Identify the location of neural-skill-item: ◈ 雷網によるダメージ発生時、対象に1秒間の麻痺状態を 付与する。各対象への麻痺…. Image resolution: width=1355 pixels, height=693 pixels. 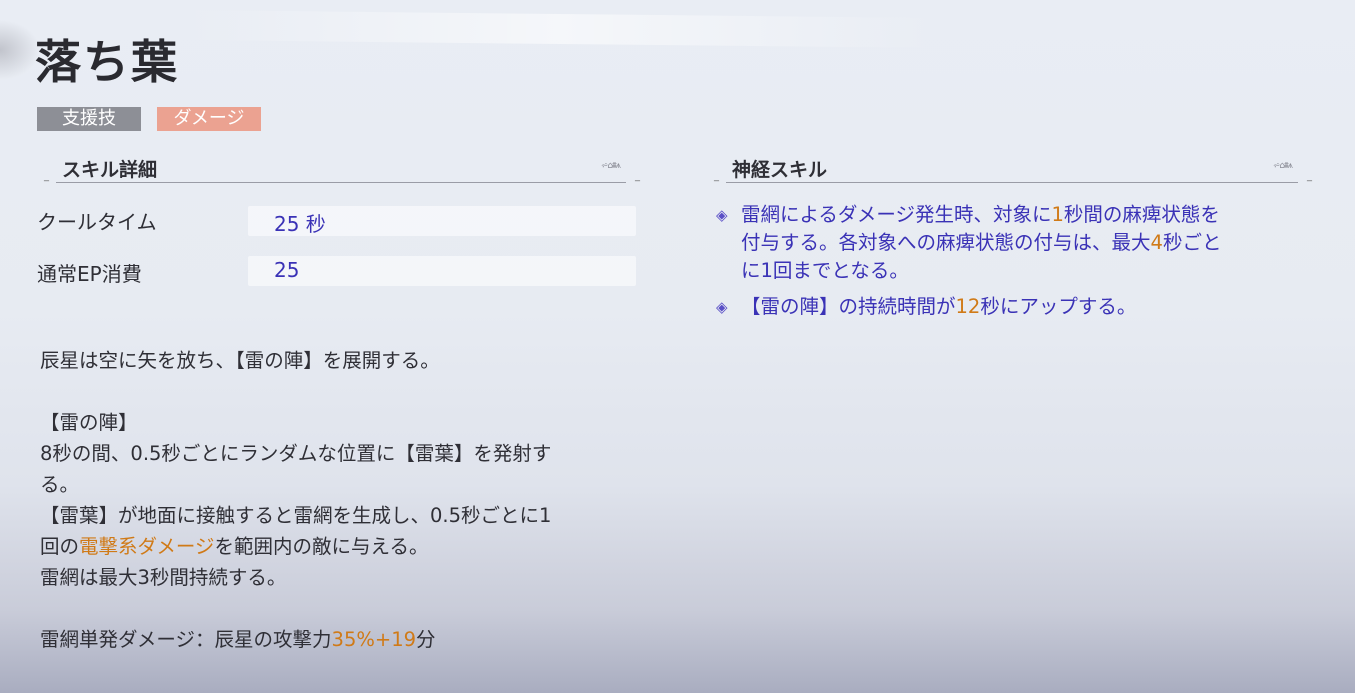
(1016, 243).